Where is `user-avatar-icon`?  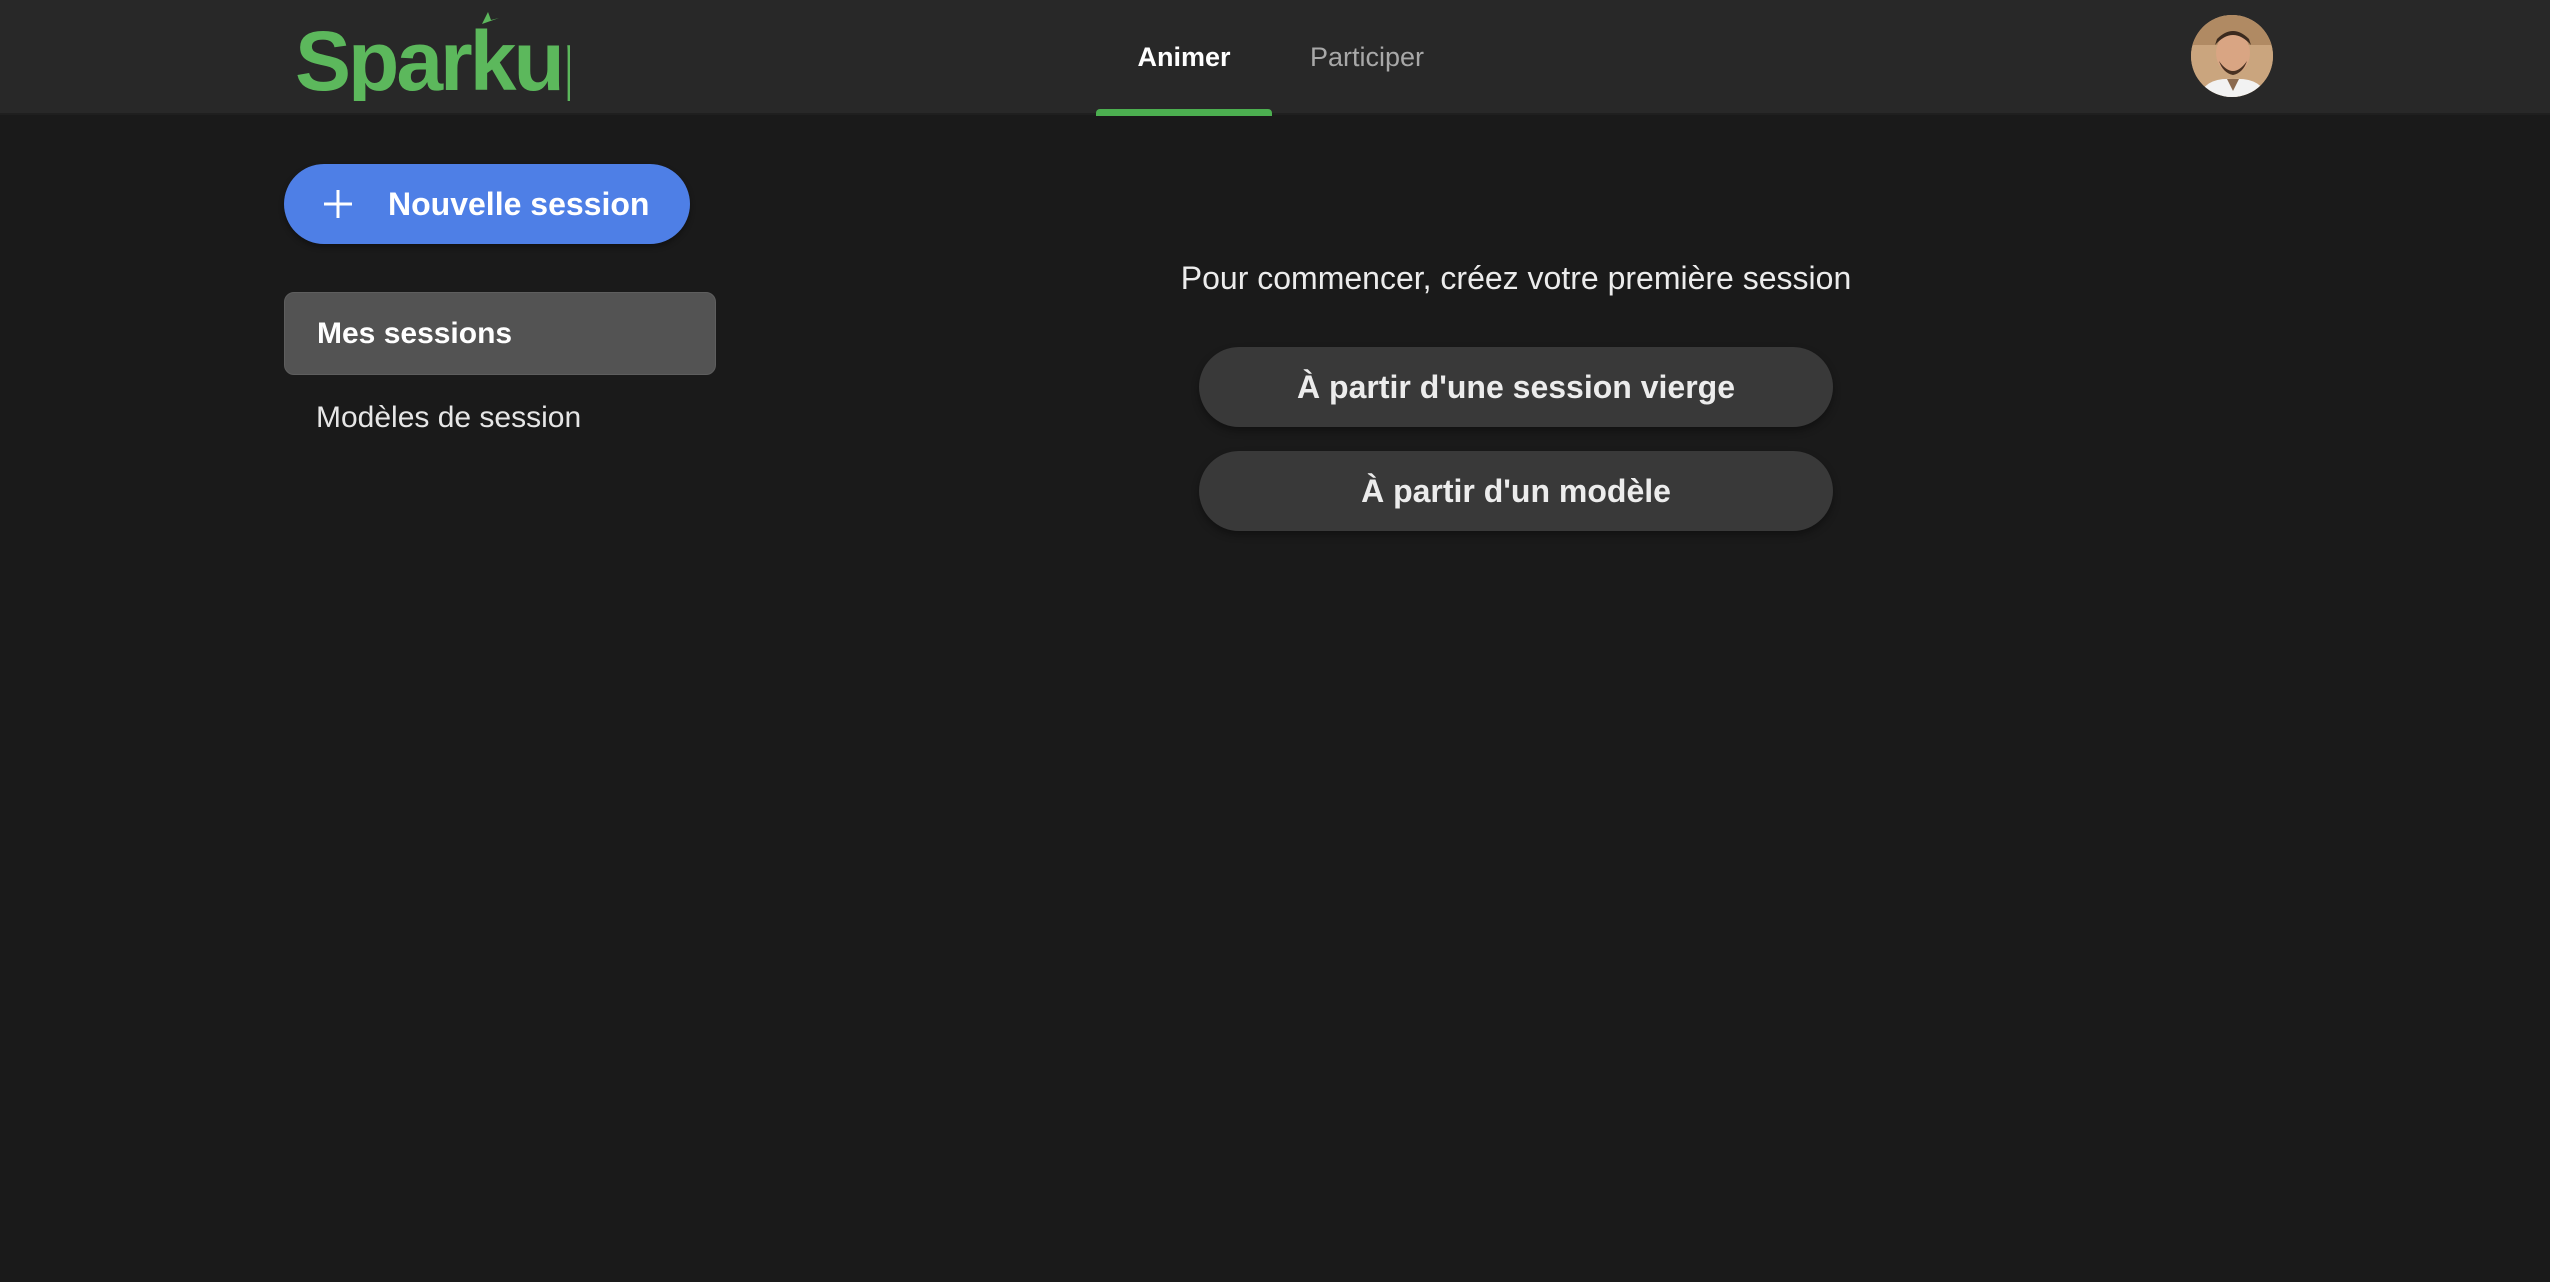 user-avatar-icon is located at coordinates (2232, 56).